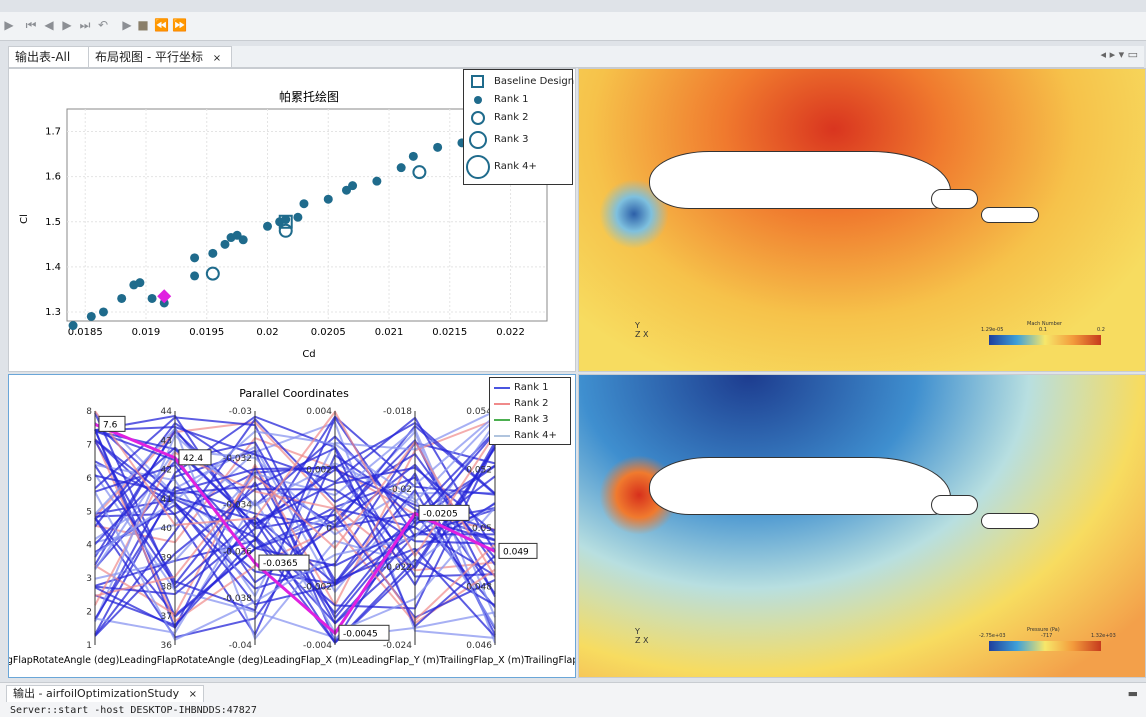 The width and height of the screenshot is (1146, 717). Describe the element at coordinates (24, 219) in the screenshot. I see `y-axis-label: Cl` at that location.